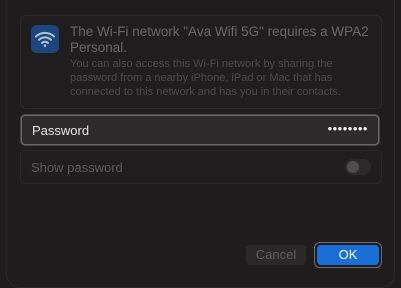 The width and height of the screenshot is (401, 288). I want to click on password-field: Password ••••••••, so click(200, 130).